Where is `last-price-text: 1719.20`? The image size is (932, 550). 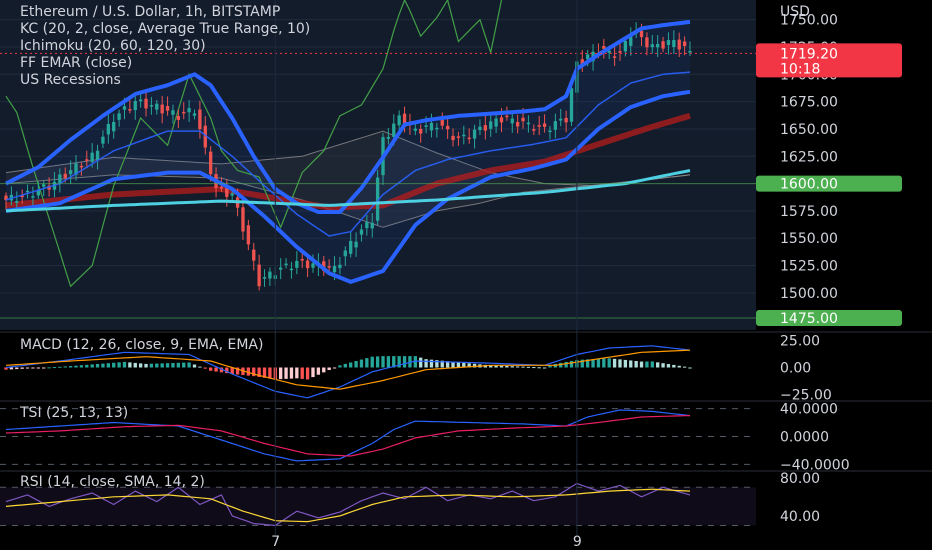 last-price-text: 1719.20 is located at coordinates (809, 54).